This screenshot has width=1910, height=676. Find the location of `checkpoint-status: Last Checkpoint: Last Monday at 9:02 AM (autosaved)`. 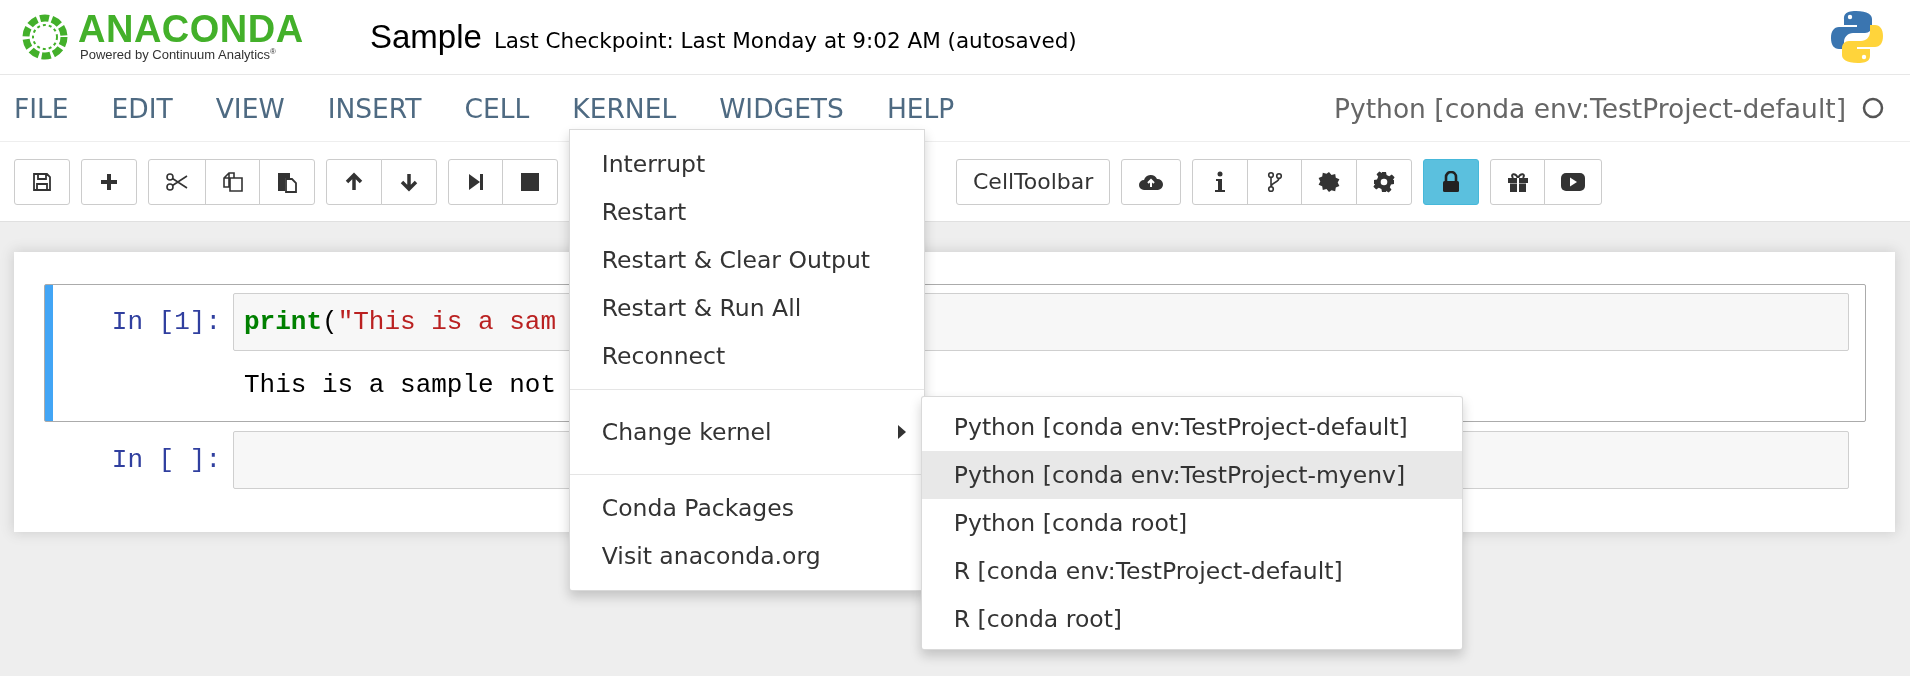

checkpoint-status: Last Checkpoint: Last Monday at 9:02 AM (autosaved) is located at coordinates (785, 40).